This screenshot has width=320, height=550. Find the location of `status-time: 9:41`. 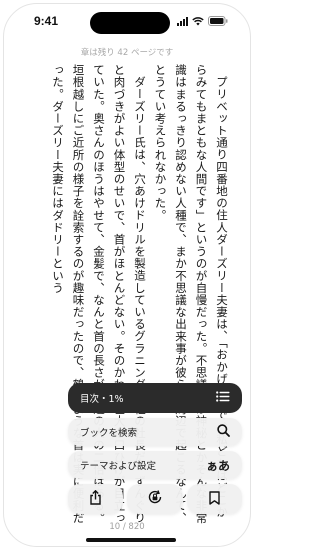

status-time: 9:41 is located at coordinates (46, 21).